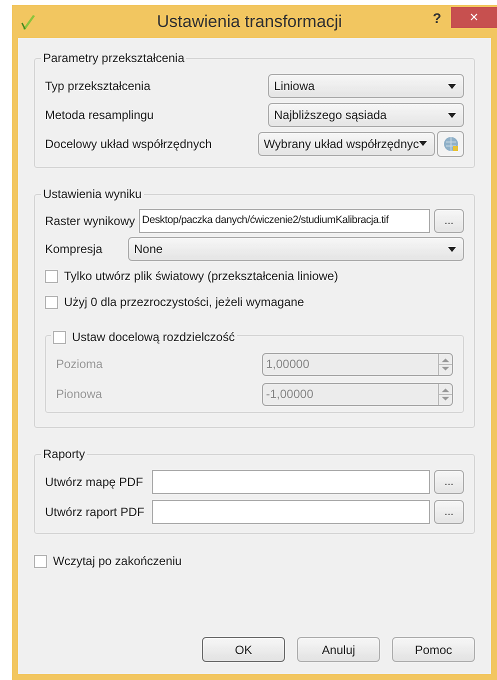  What do you see at coordinates (474, 17) in the screenshot?
I see `close-button: ×` at bounding box center [474, 17].